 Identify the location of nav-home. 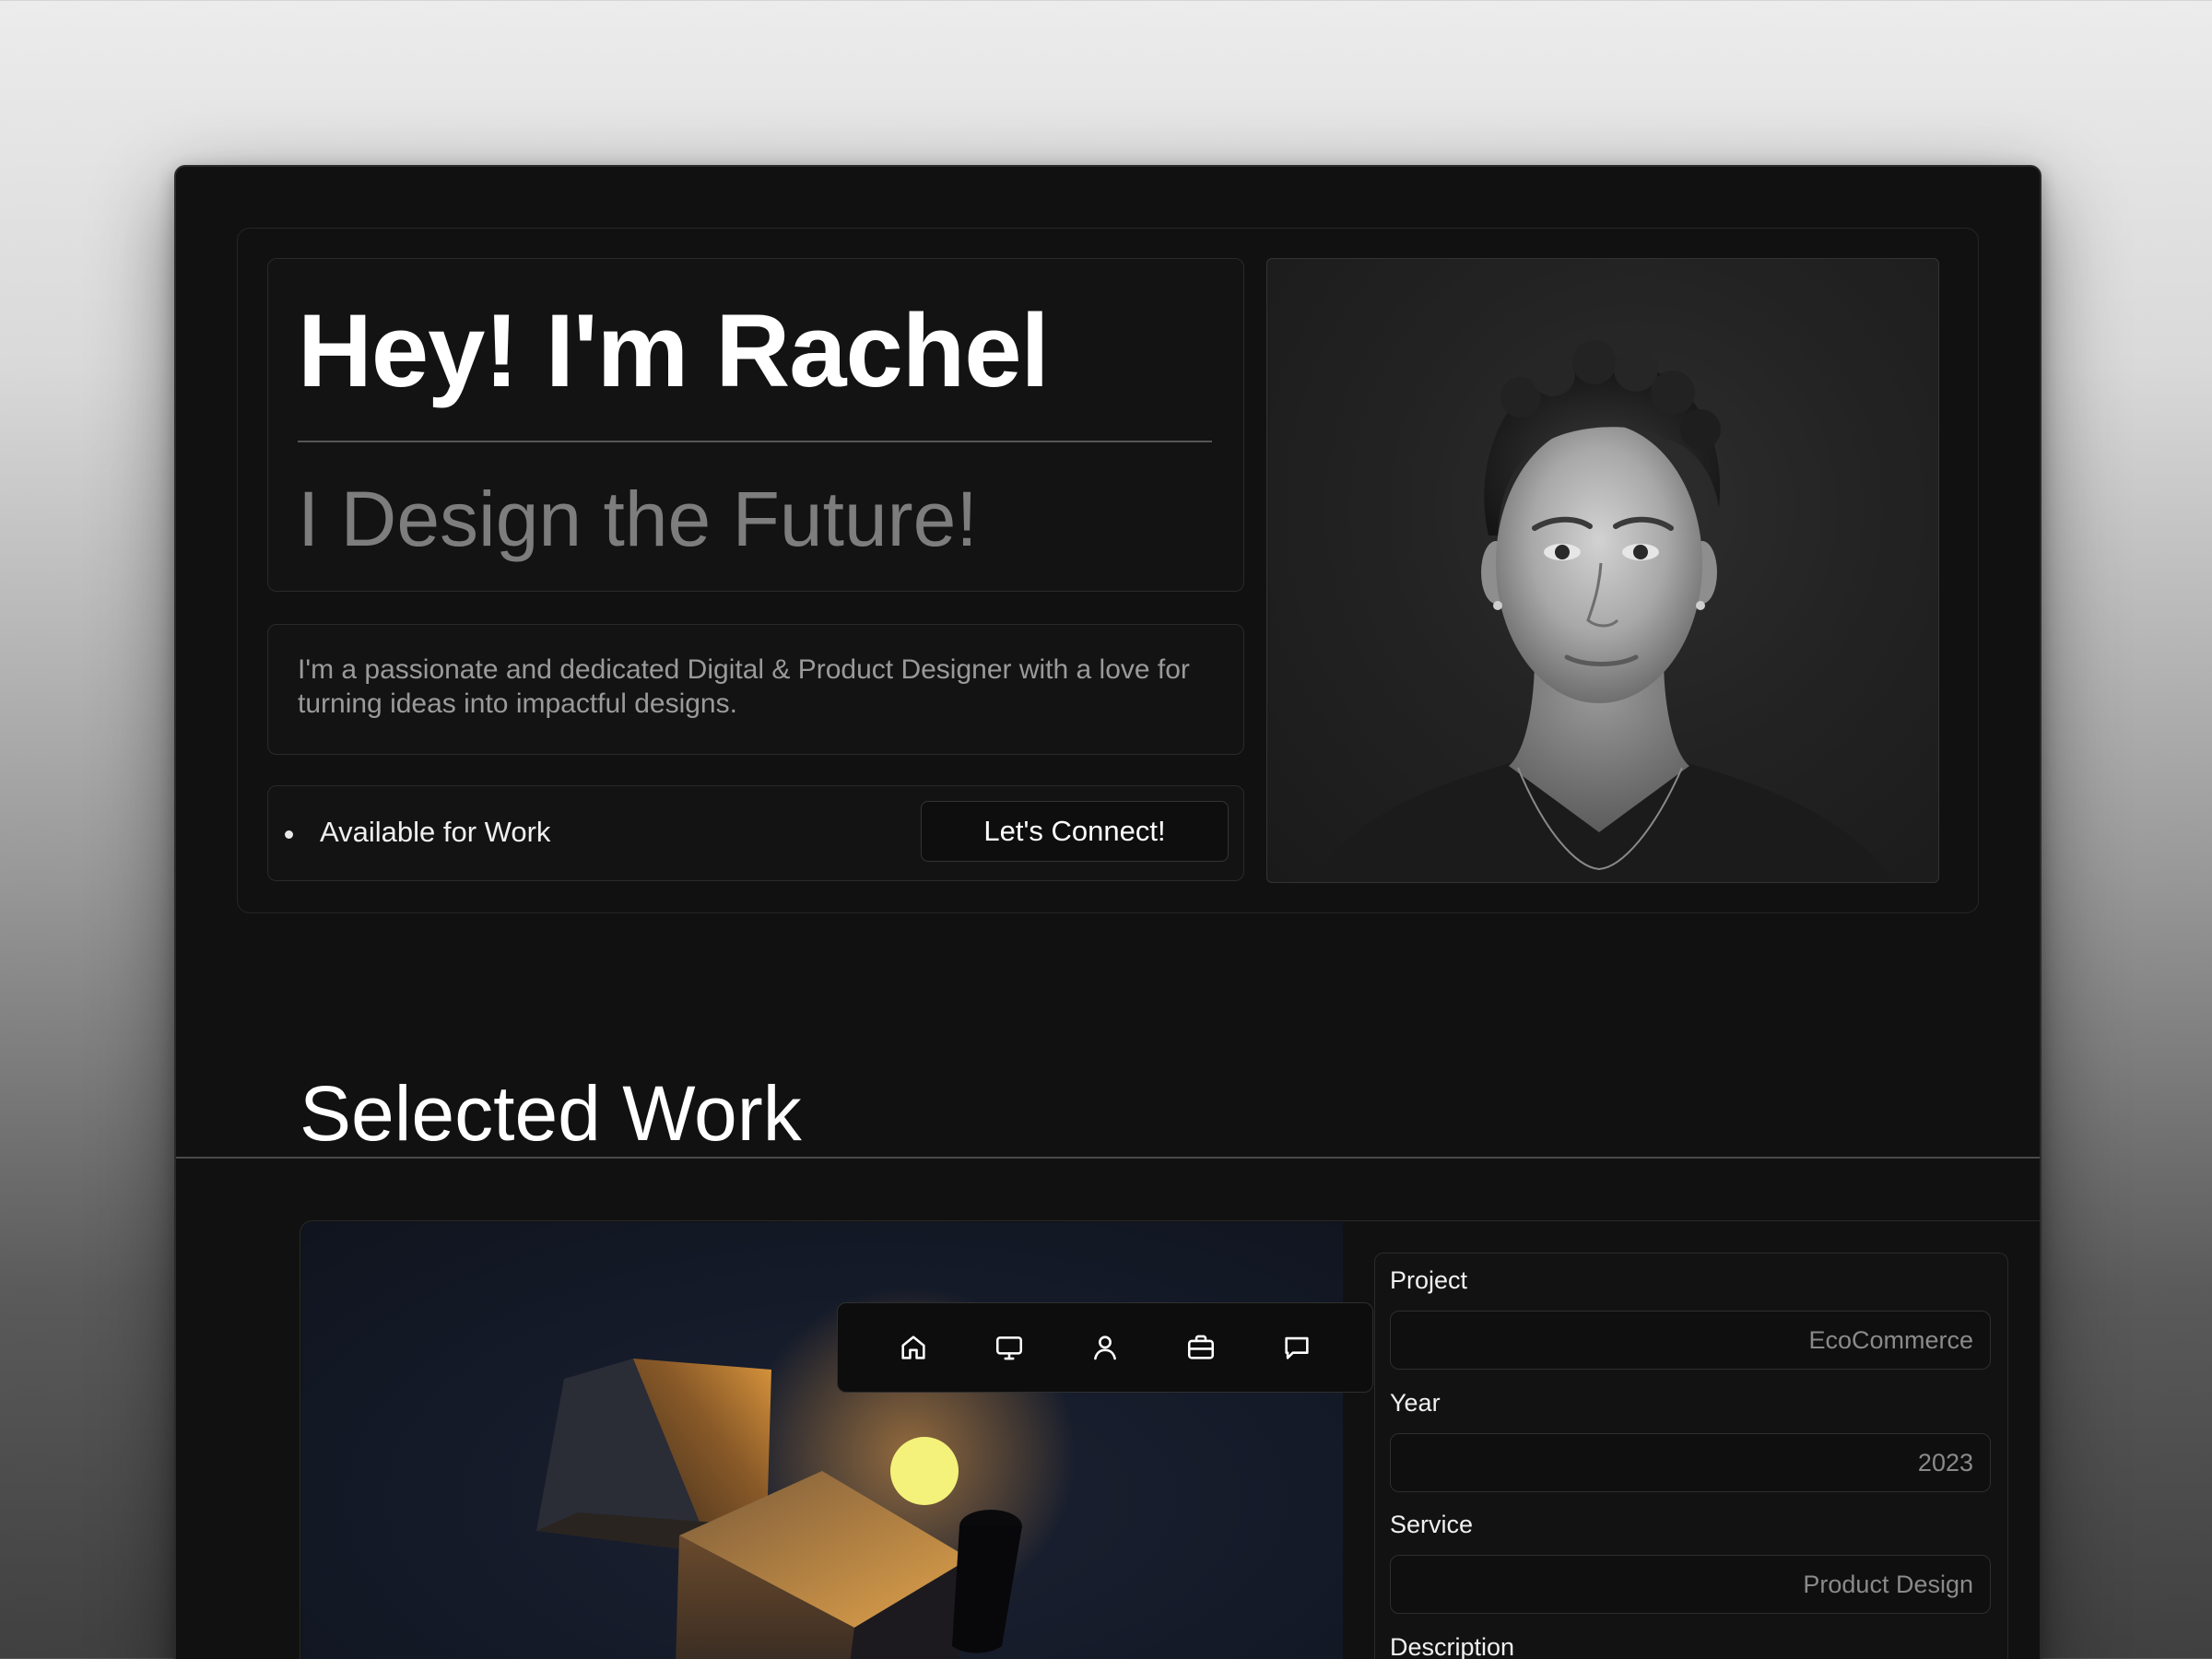
(913, 1347).